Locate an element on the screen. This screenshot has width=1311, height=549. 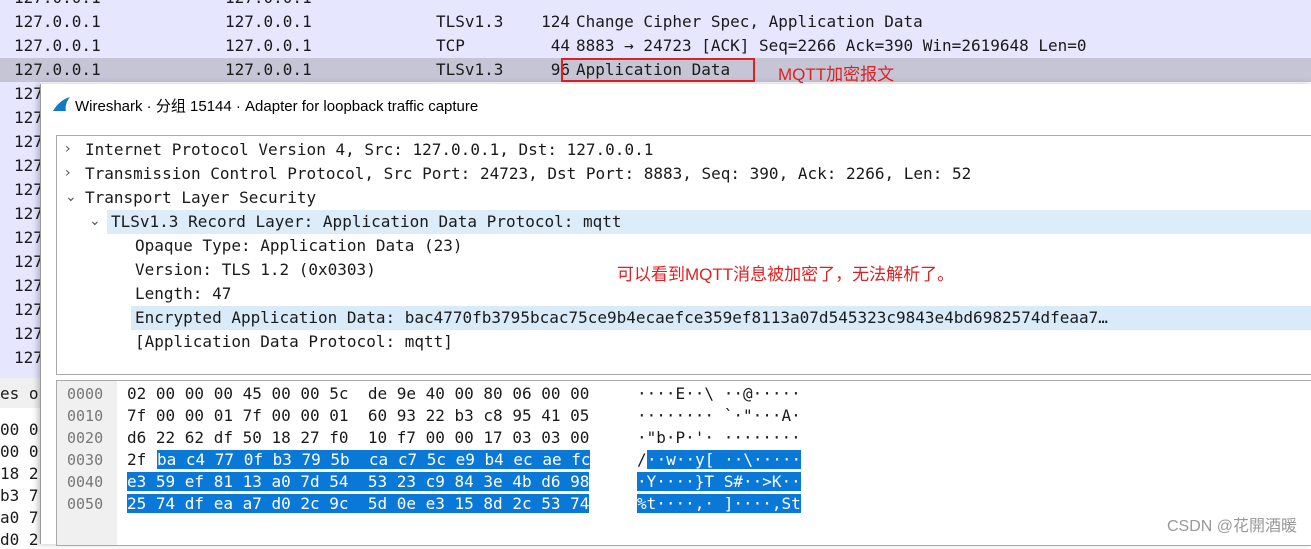
bytes-fragment: d0 2 is located at coordinates (19, 539).